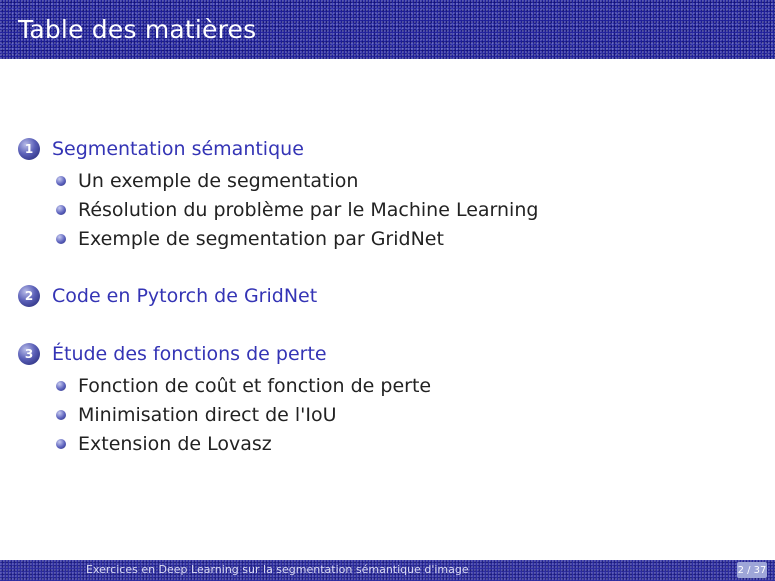 The height and width of the screenshot is (581, 775). I want to click on section-number-badge: 1, so click(29, 149).